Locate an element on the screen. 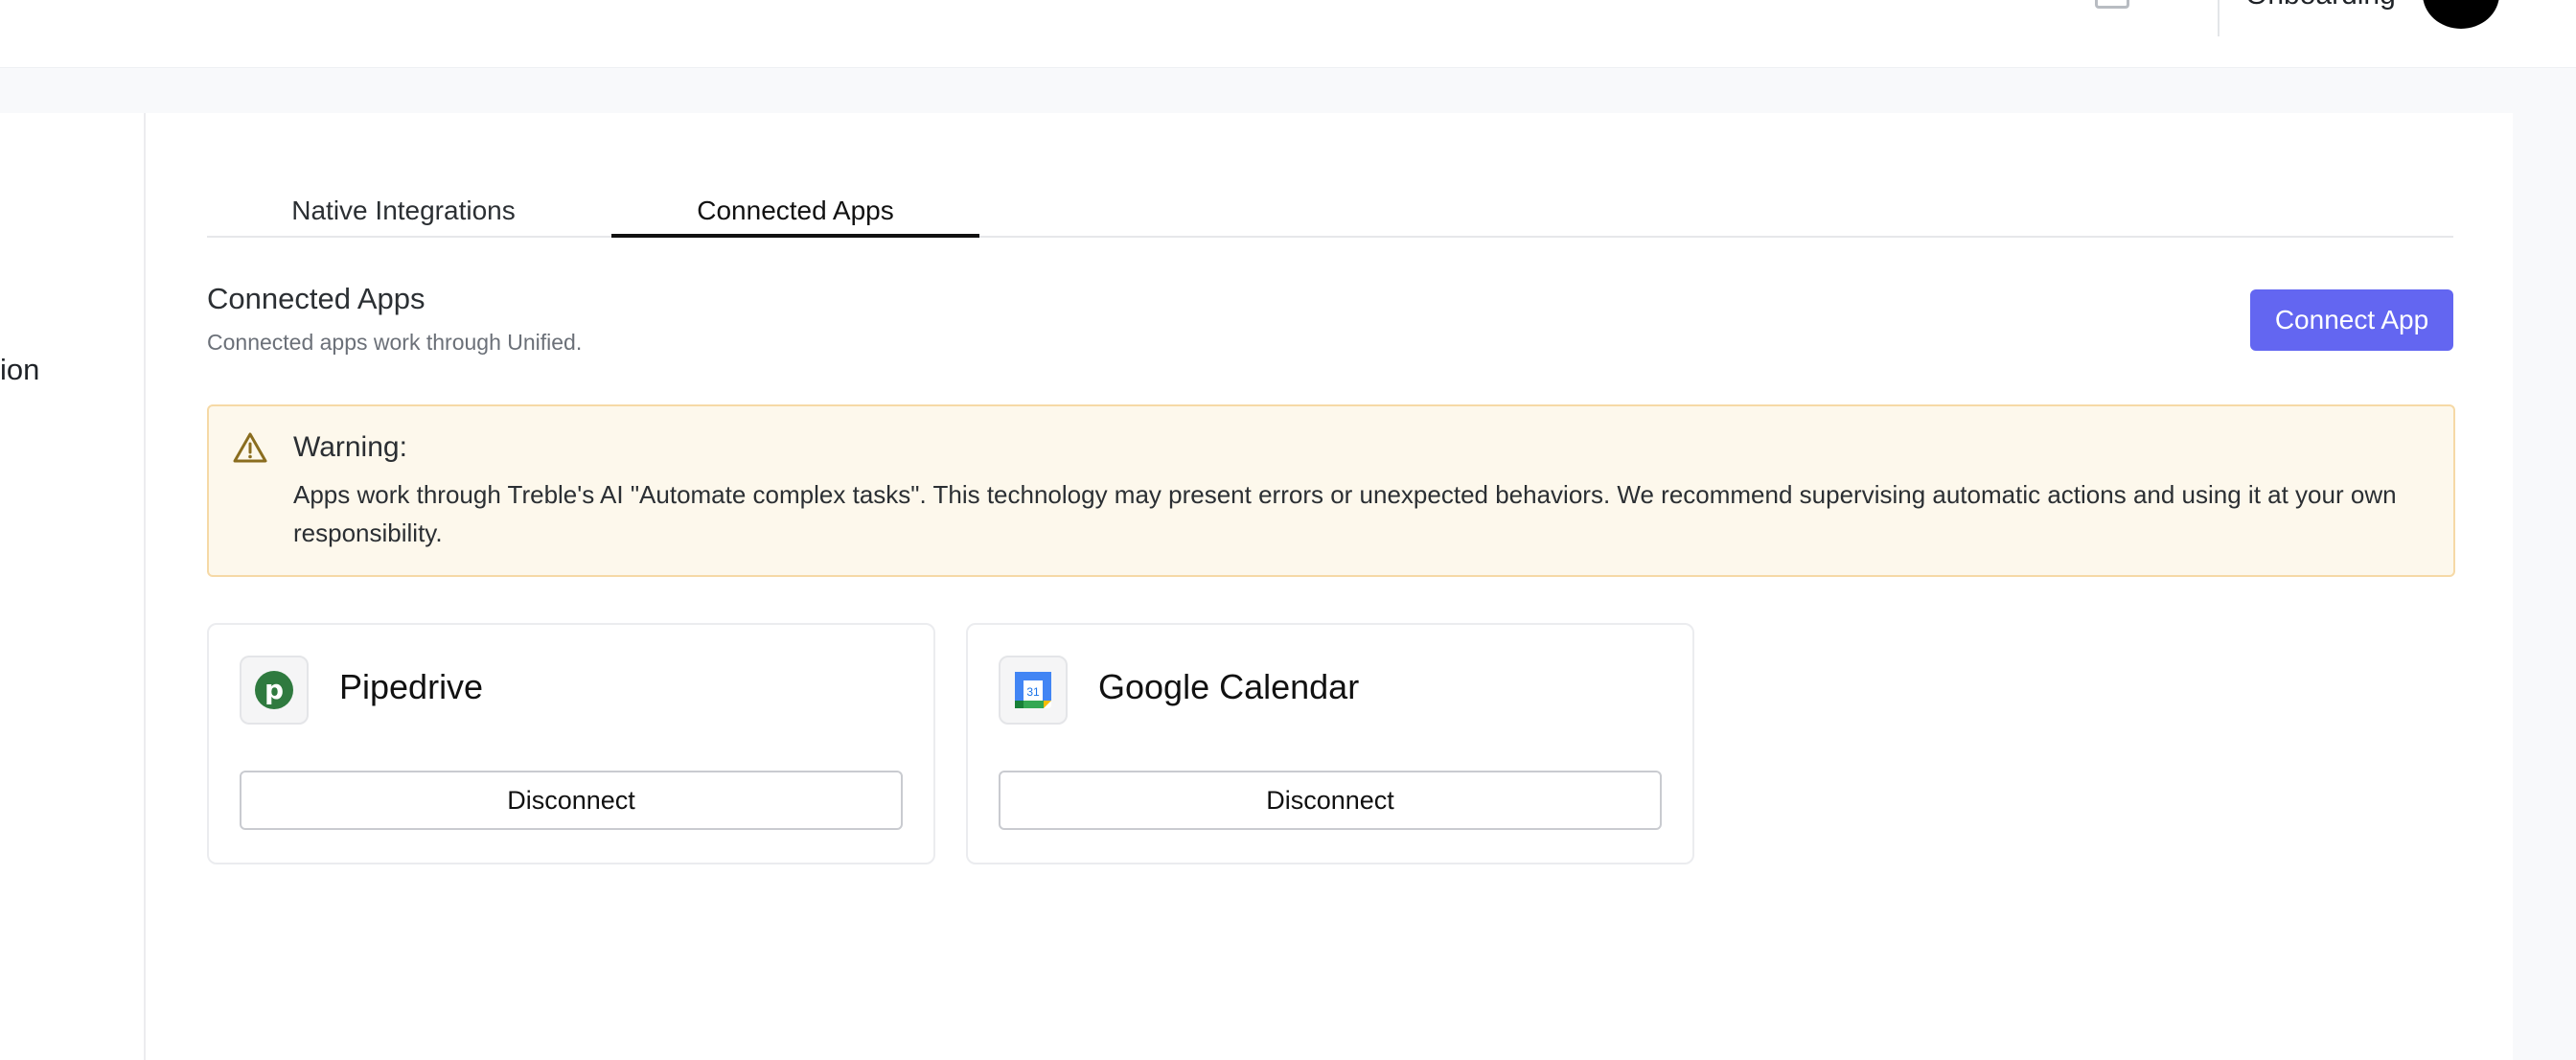 The image size is (2576, 1060). section-title: Connected Apps is located at coordinates (316, 299).